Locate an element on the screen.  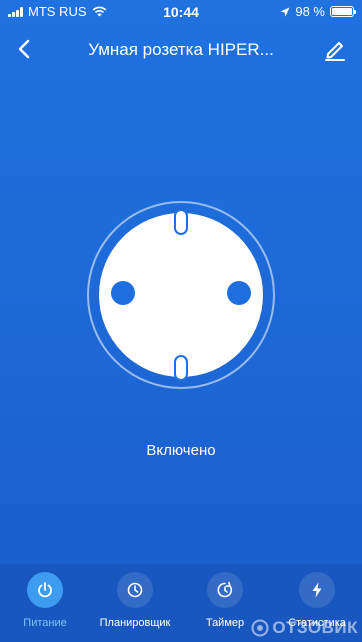
power-icon is located at coordinates (45, 590).